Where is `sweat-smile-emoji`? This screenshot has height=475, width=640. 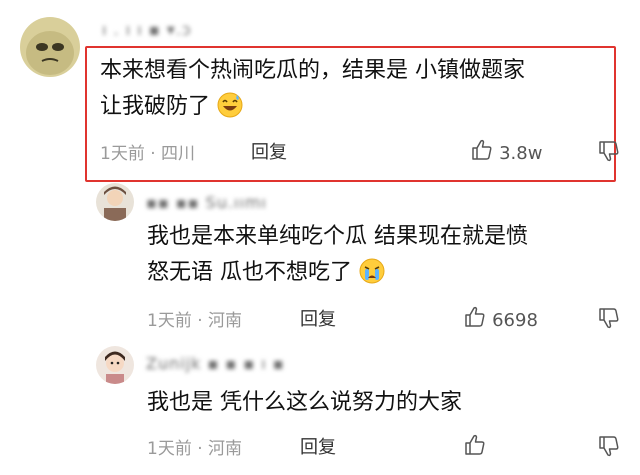
sweat-smile-emoji is located at coordinates (230, 111).